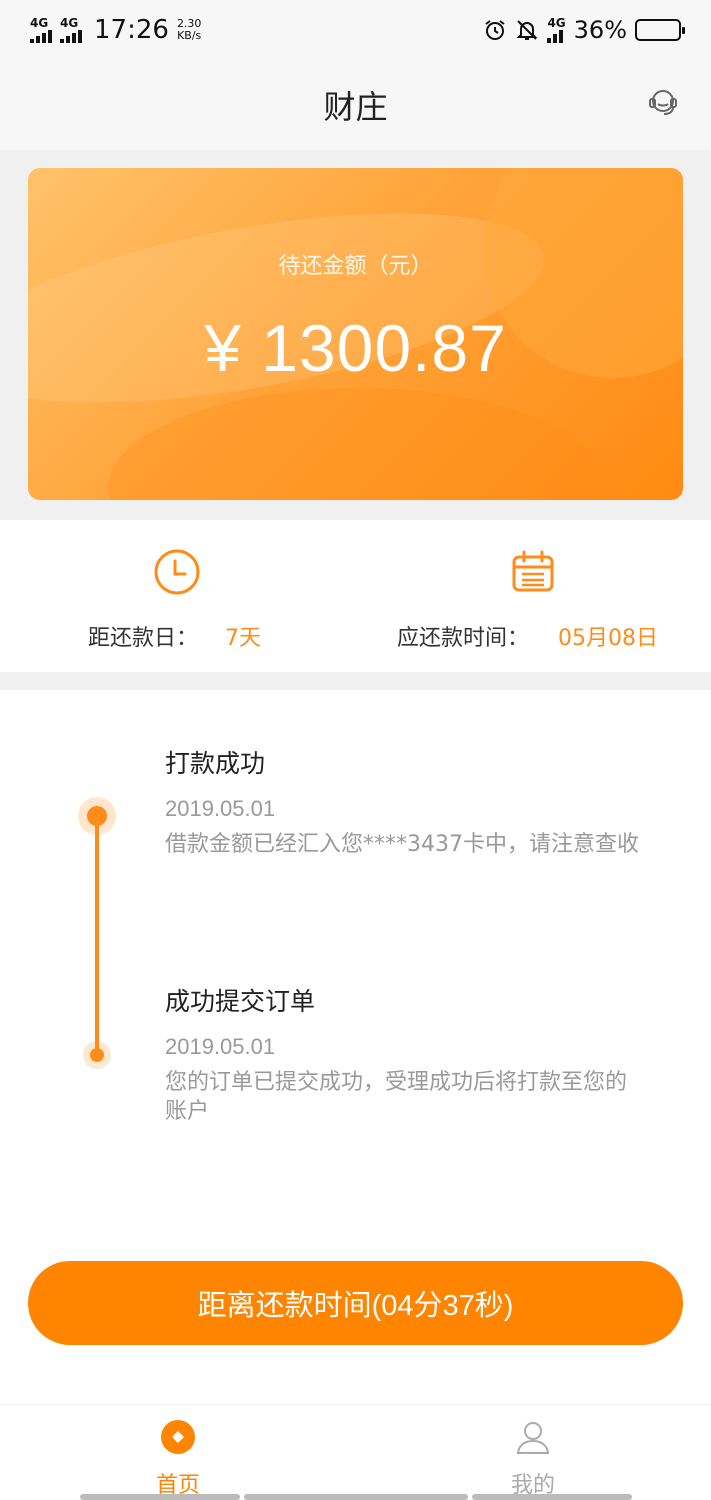 Image resolution: width=711 pixels, height=1500 pixels. Describe the element at coordinates (243, 638) in the screenshot. I see `days-value: 7天` at that location.